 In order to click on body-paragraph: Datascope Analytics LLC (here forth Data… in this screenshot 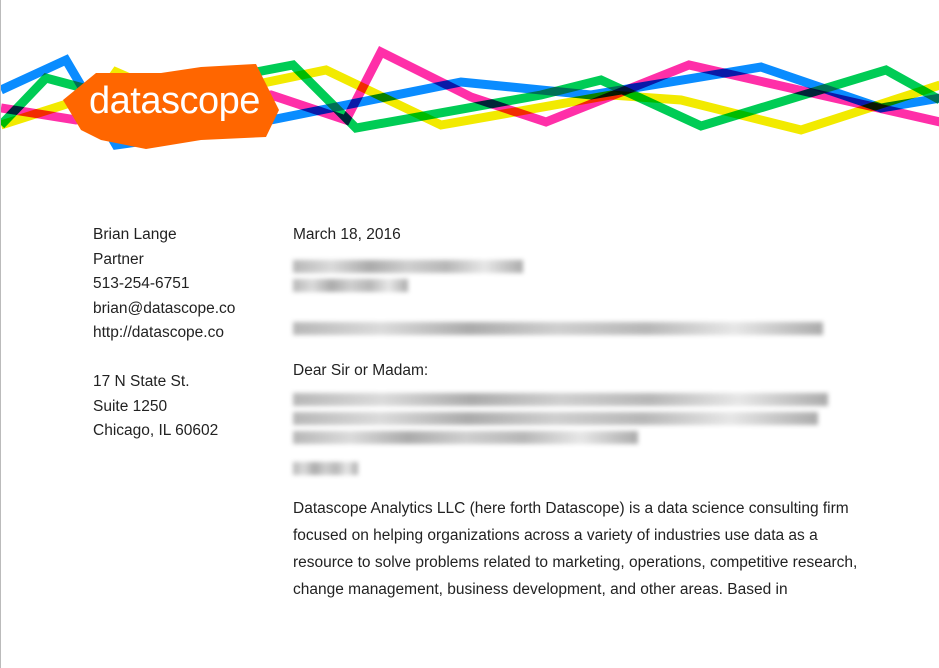, I will do `click(575, 549)`.